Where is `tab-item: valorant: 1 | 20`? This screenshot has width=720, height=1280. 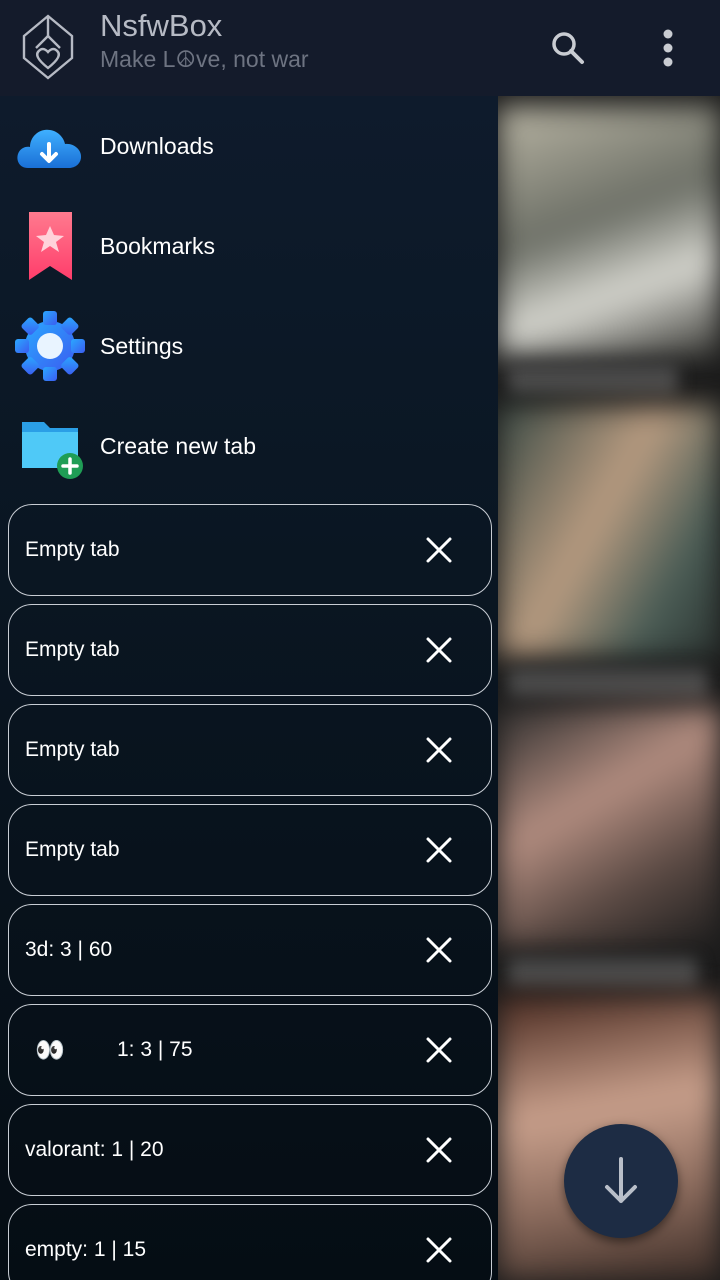
tab-item: valorant: 1 | 20 is located at coordinates (250, 1150).